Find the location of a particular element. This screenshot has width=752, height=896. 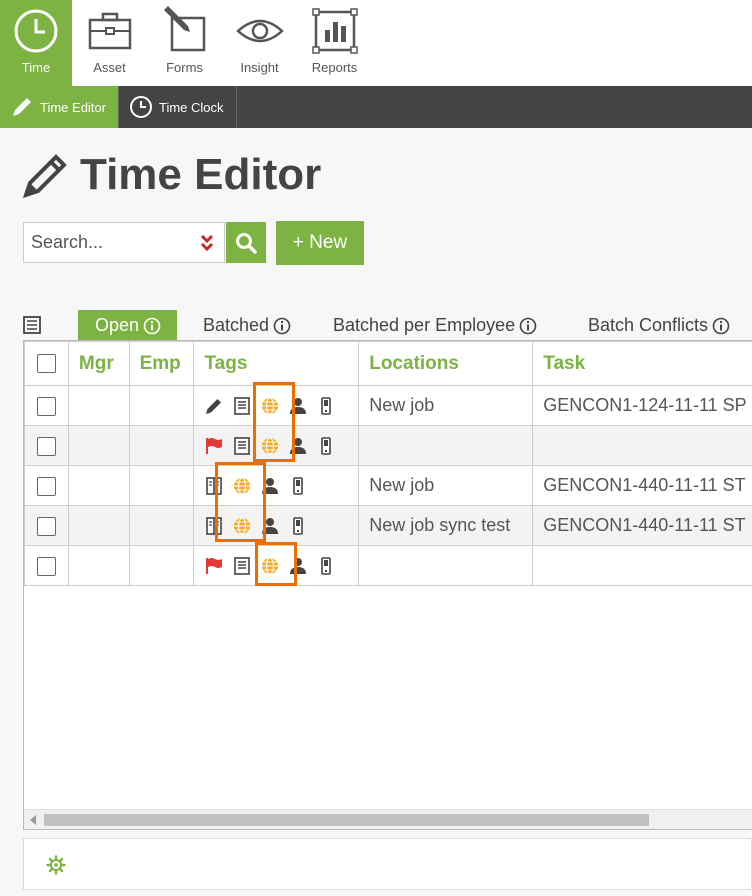

briefcase-icon is located at coordinates (109, 31).